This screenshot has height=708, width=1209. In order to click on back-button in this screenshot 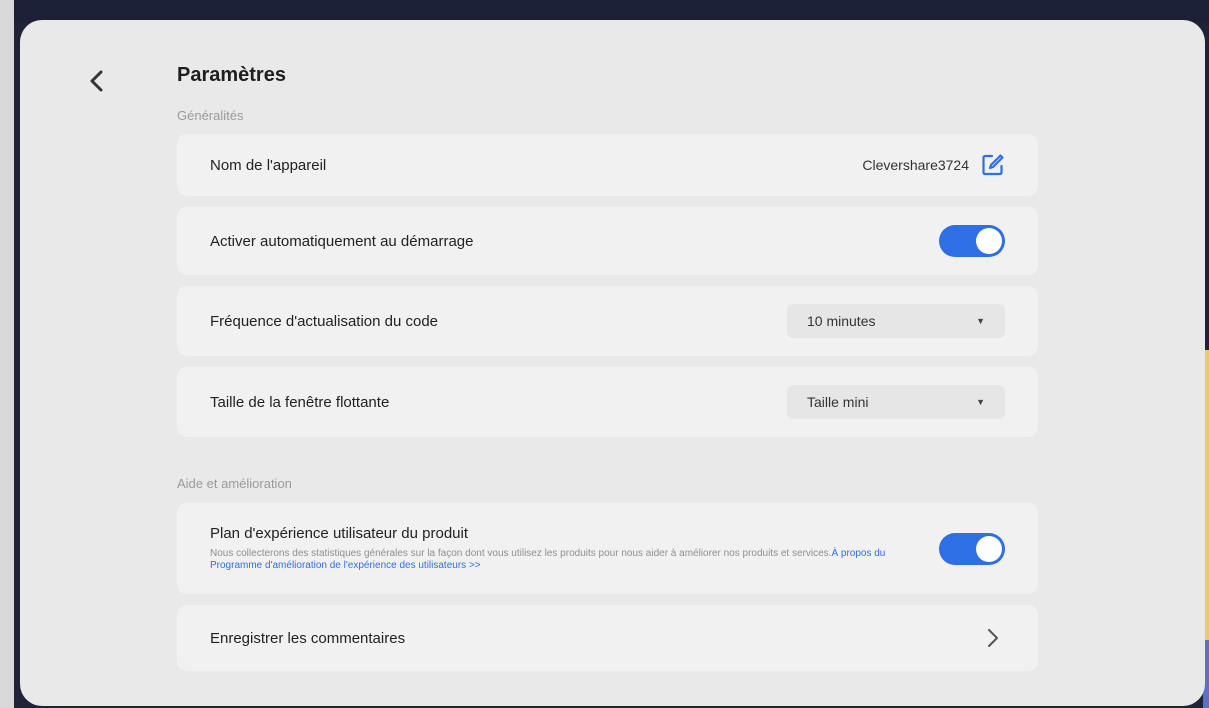, I will do `click(97, 81)`.